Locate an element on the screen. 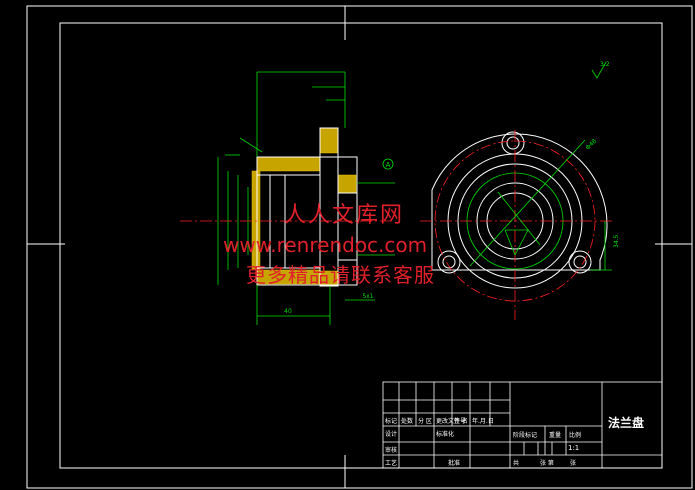  roughness-symbol: 3.2 is located at coordinates (600, 70).